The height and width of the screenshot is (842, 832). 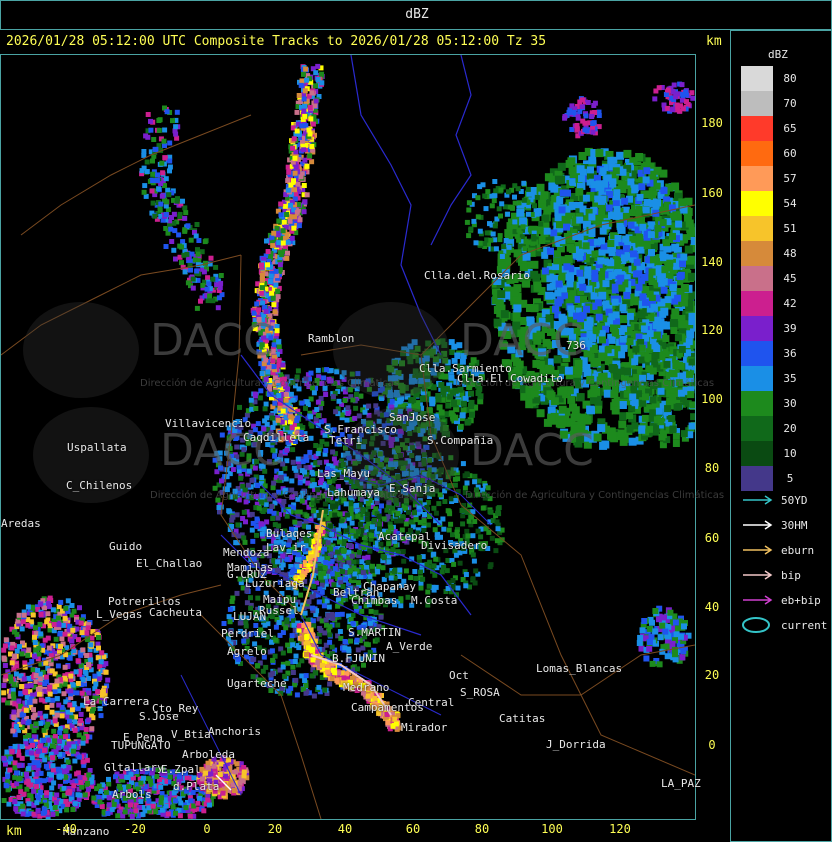 What do you see at coordinates (434, 600) in the screenshot?
I see `place-label: M.Costa` at bounding box center [434, 600].